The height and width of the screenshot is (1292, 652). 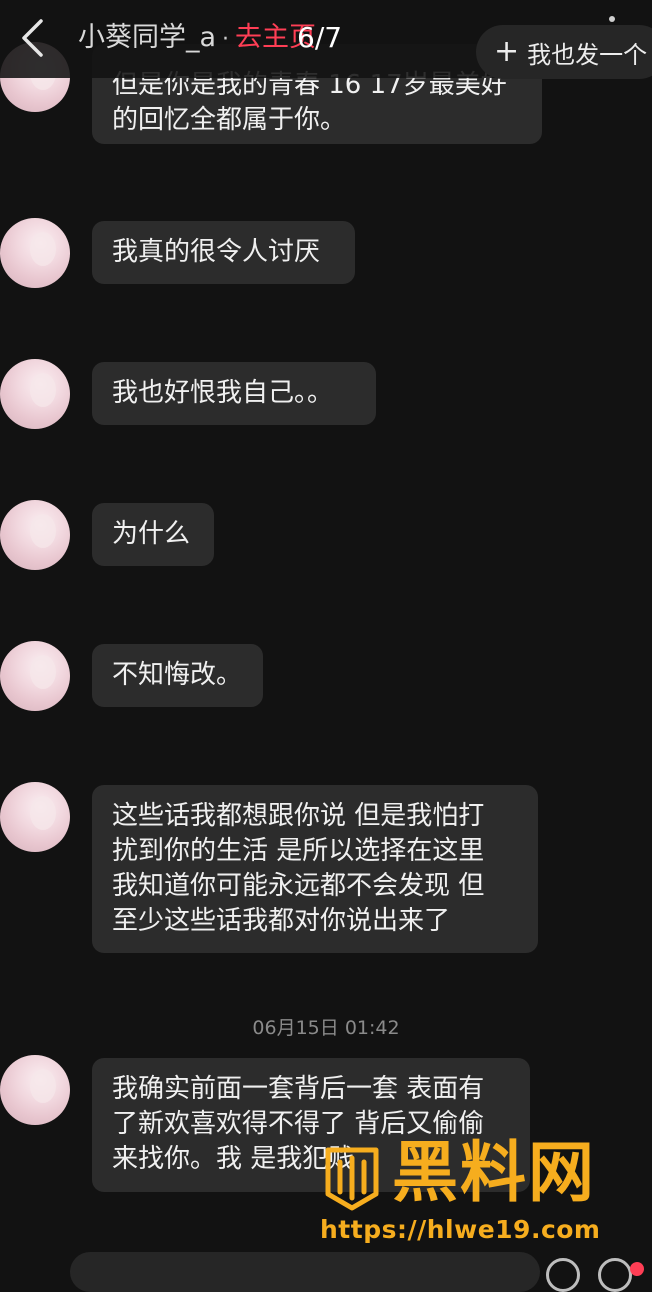 I want to click on message-line: 不知悔改。, so click(x=177, y=675).